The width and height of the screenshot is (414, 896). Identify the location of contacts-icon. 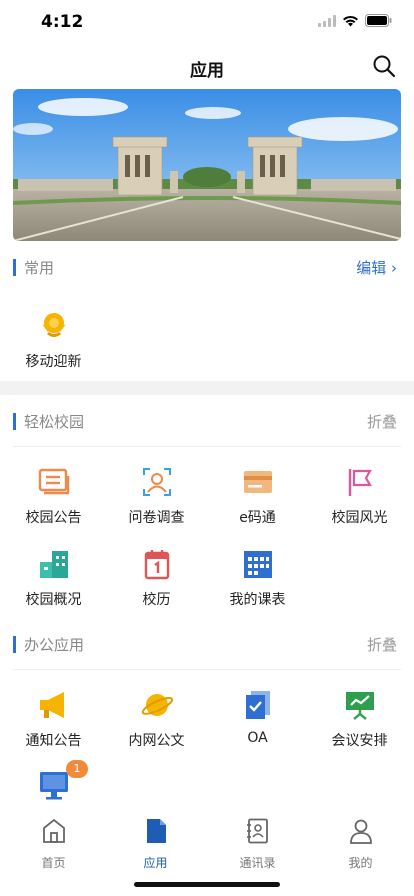
(257, 831).